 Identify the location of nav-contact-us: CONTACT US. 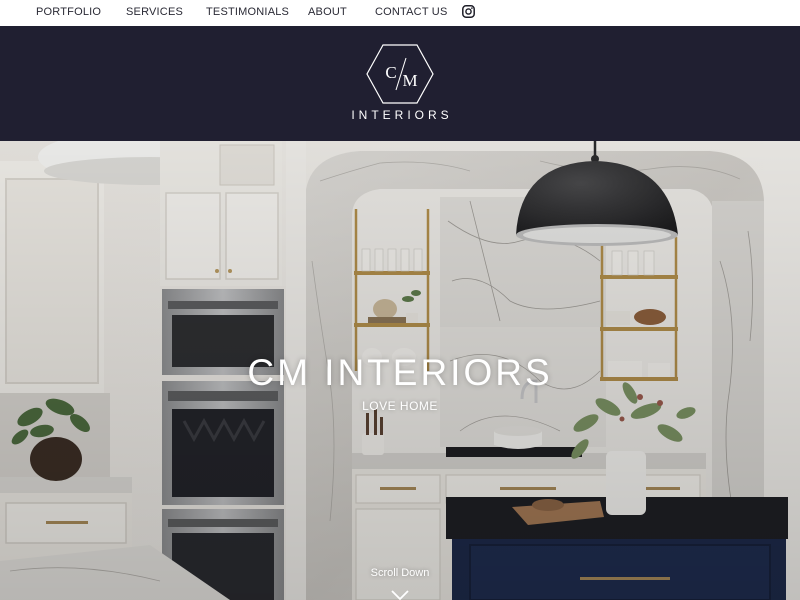
(411, 12).